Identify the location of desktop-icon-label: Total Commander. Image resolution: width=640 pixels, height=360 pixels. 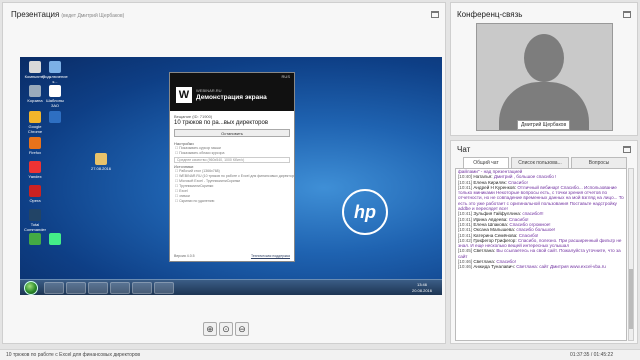
(34, 227).